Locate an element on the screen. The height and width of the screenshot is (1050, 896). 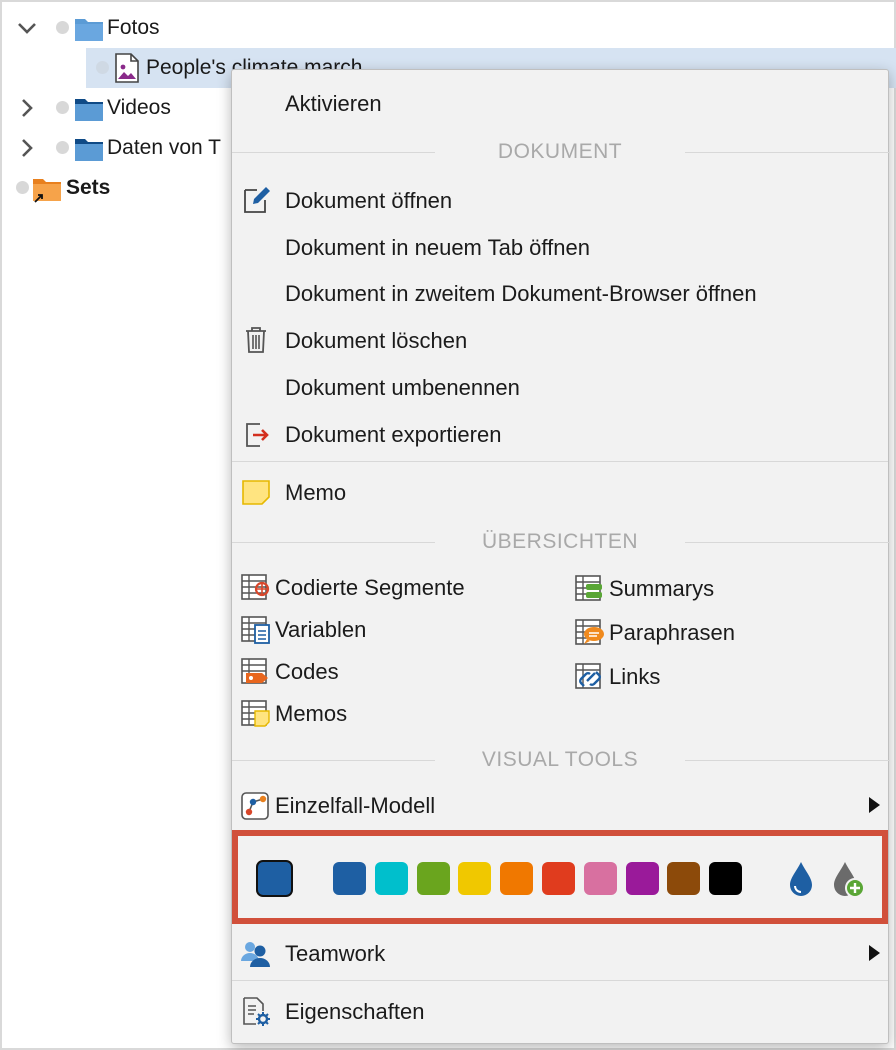
menu-item-label: Summarys is located at coordinates (662, 588).